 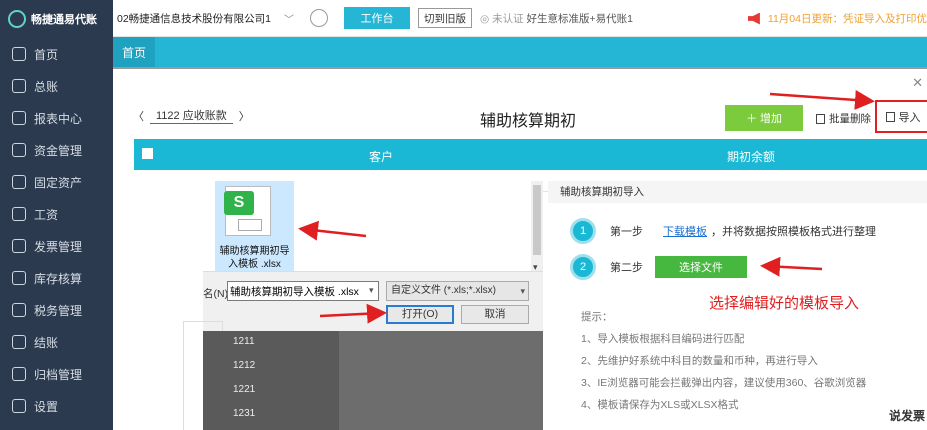 I want to click on excel-file-icon: S, so click(x=247, y=211).